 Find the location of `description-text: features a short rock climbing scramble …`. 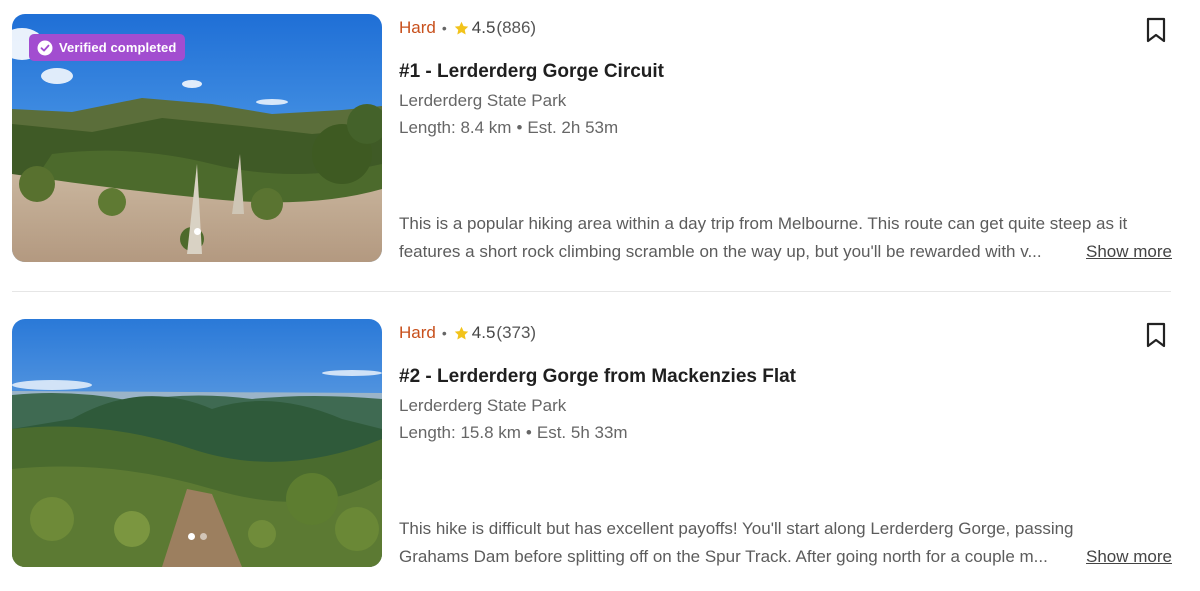

description-text: features a short rock climbing scramble … is located at coordinates (720, 251).